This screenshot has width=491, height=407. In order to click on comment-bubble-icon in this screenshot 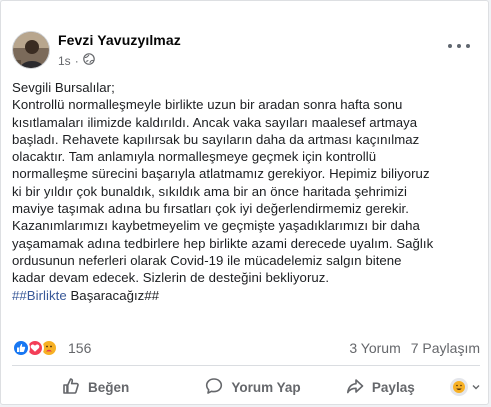, I will do `click(214, 387)`.